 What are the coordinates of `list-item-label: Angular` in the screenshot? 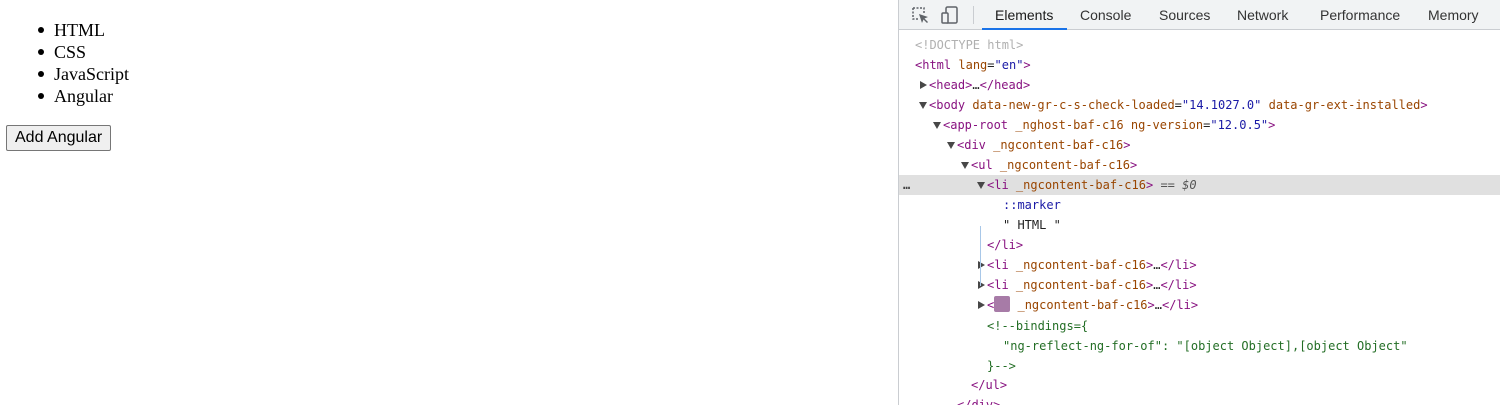 It's located at (83, 96).